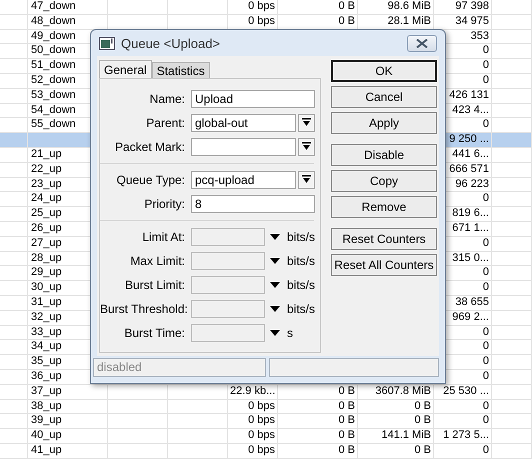  What do you see at coordinates (403, 390) in the screenshot?
I see `table-cell: 3607.8 MiB` at bounding box center [403, 390].